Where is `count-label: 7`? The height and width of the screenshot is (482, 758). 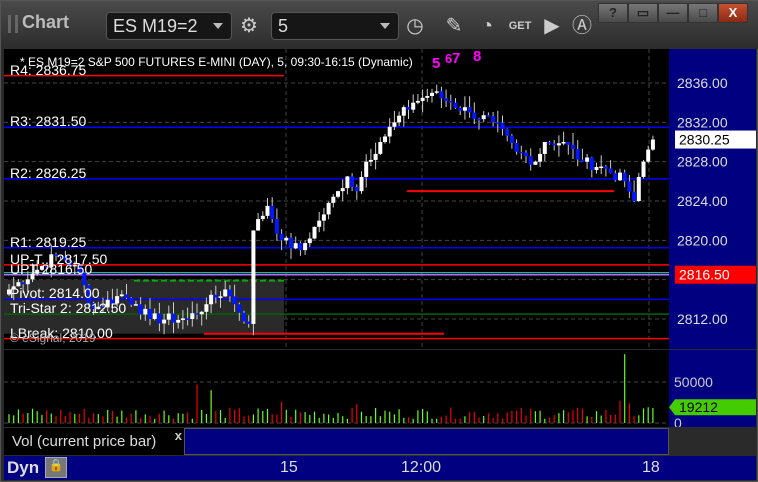 count-label: 7 is located at coordinates (456, 58).